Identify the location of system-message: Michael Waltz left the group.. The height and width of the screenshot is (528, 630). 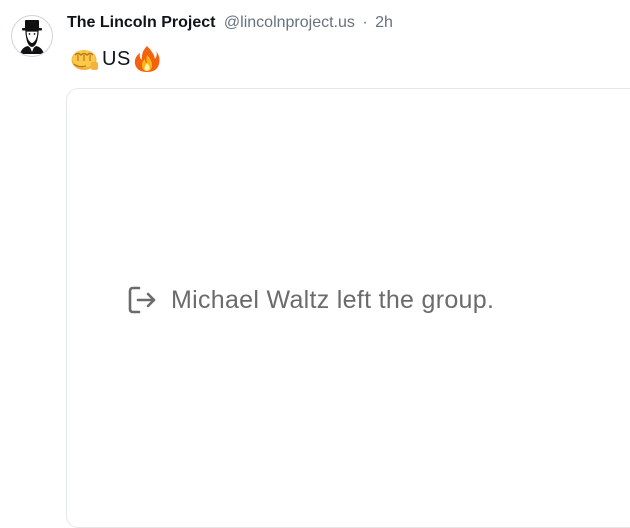
(309, 300).